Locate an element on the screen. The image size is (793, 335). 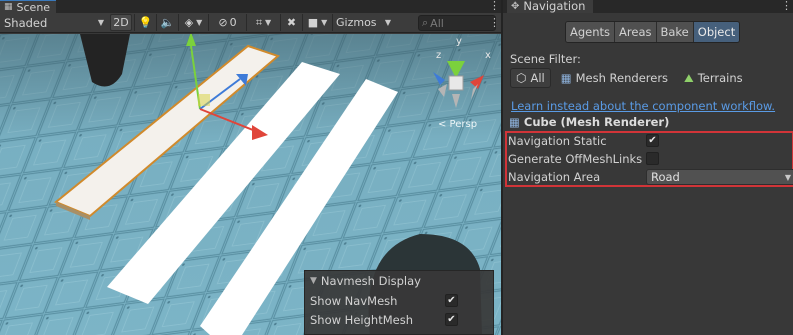
filter-all-button: ⬡ All is located at coordinates (530, 78).